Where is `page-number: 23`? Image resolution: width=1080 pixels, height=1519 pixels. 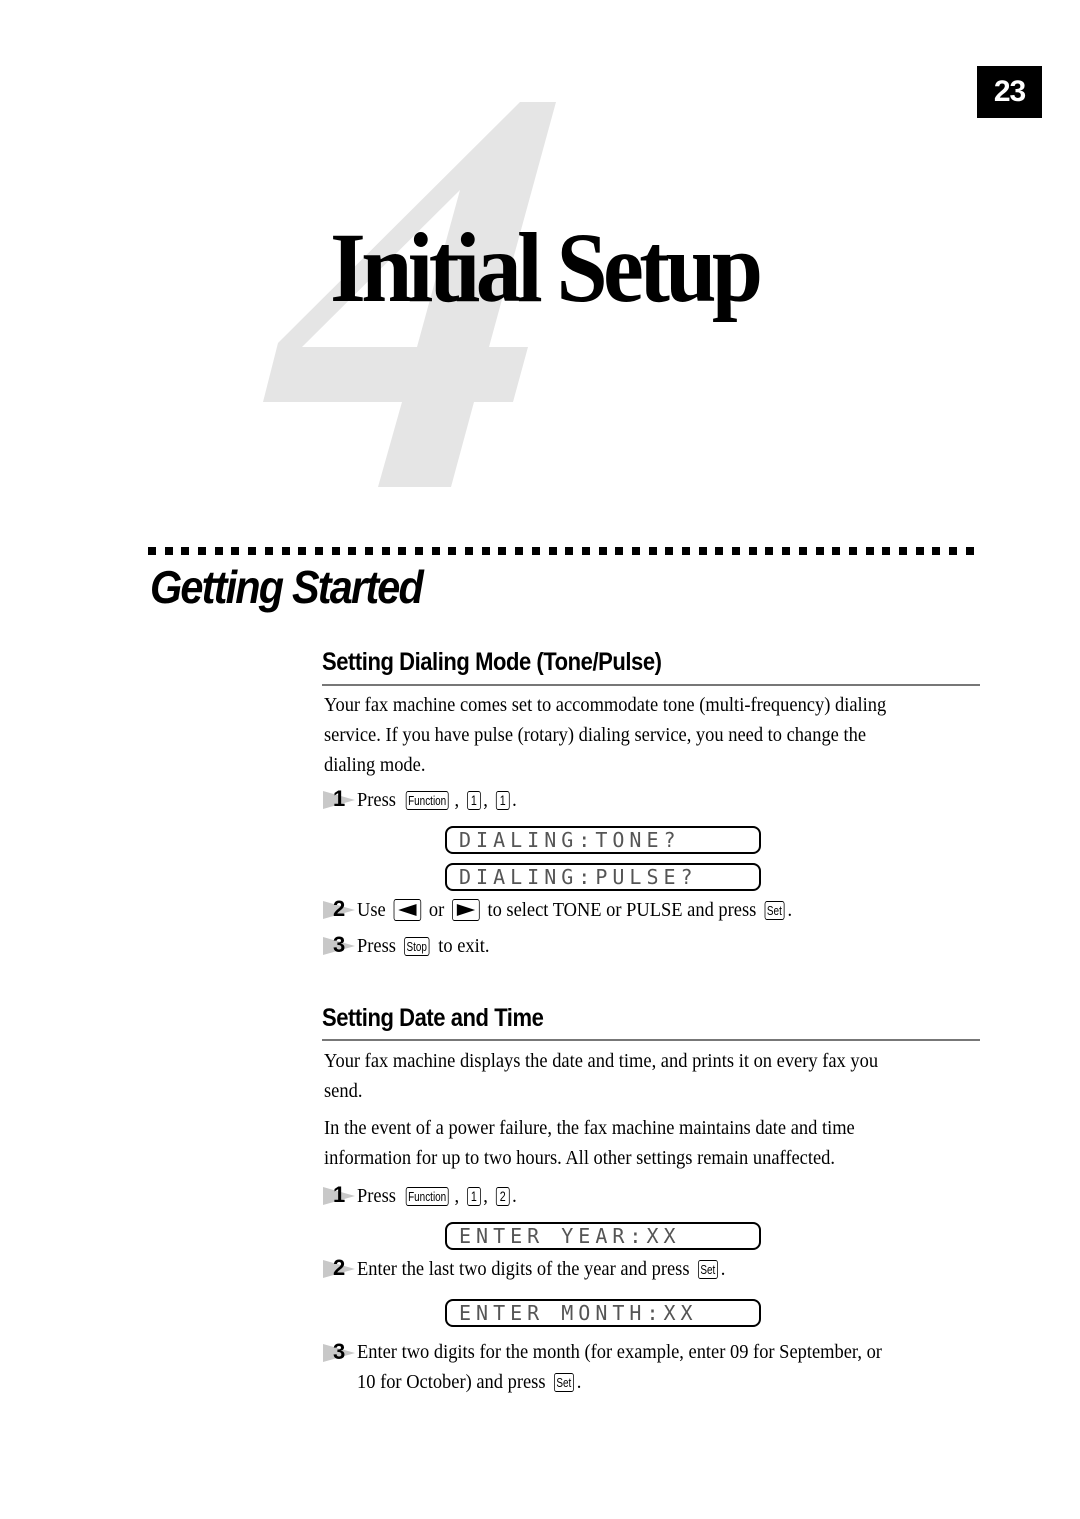
page-number: 23 is located at coordinates (1009, 91).